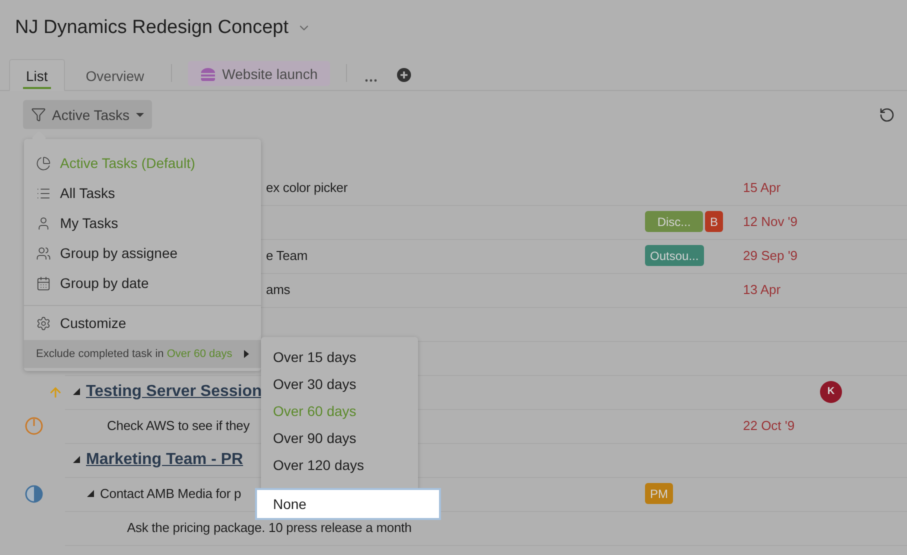 This screenshot has width=907, height=555. Describe the element at coordinates (769, 425) in the screenshot. I see `due-date: 22 Oct '9` at that location.